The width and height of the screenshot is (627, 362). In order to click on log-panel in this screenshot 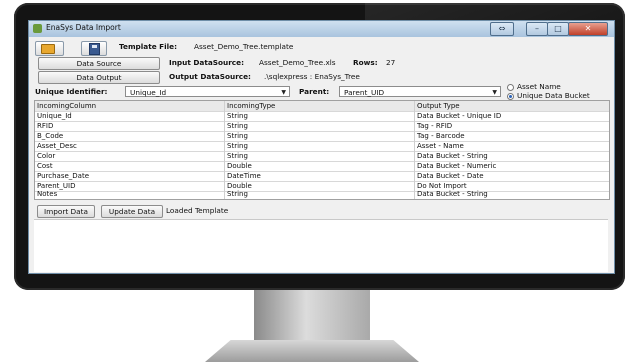, I will do `click(321, 245)`.